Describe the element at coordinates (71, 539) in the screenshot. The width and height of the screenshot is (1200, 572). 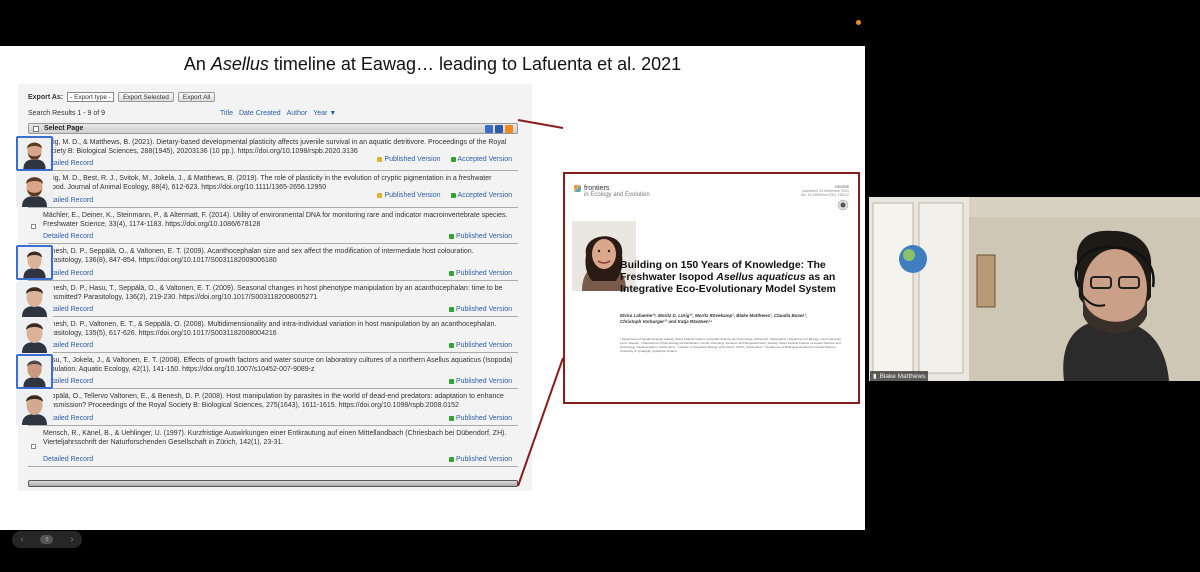
I see `next-page-icon: ›` at that location.